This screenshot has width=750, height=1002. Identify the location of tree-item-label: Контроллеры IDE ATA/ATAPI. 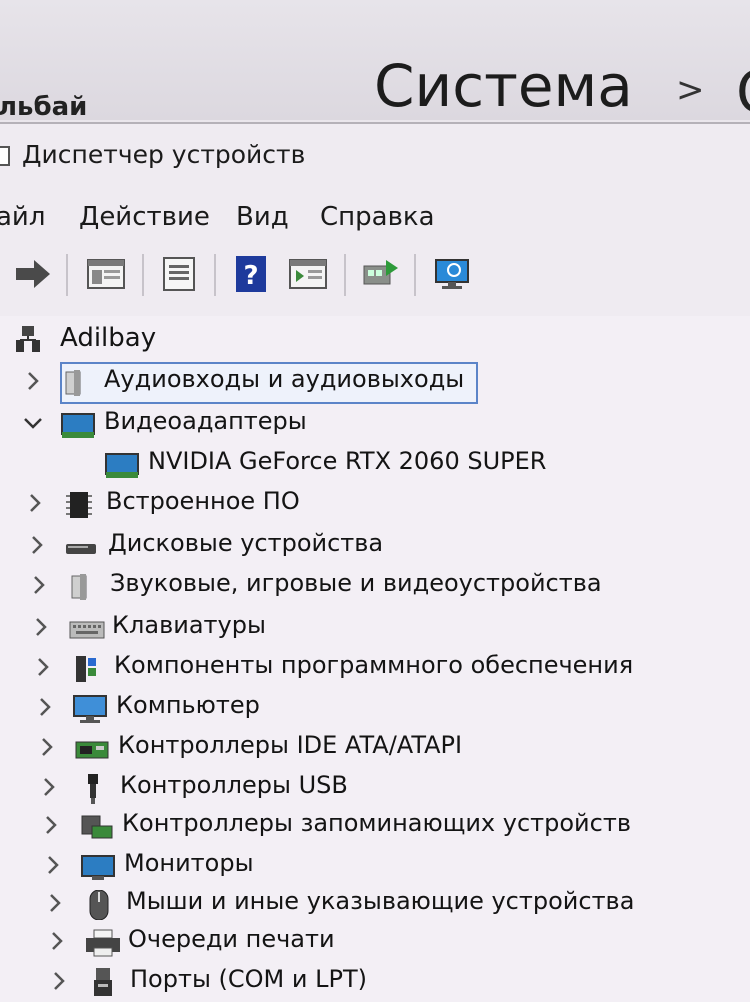
(290, 745).